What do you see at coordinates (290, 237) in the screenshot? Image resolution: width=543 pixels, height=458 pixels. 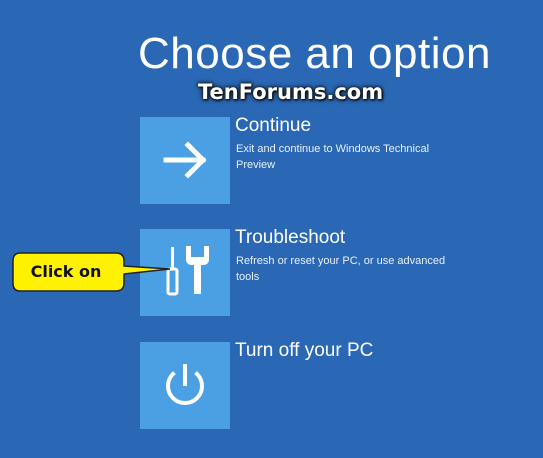 I see `troubleshoot-title: Troubleshoot` at bounding box center [290, 237].